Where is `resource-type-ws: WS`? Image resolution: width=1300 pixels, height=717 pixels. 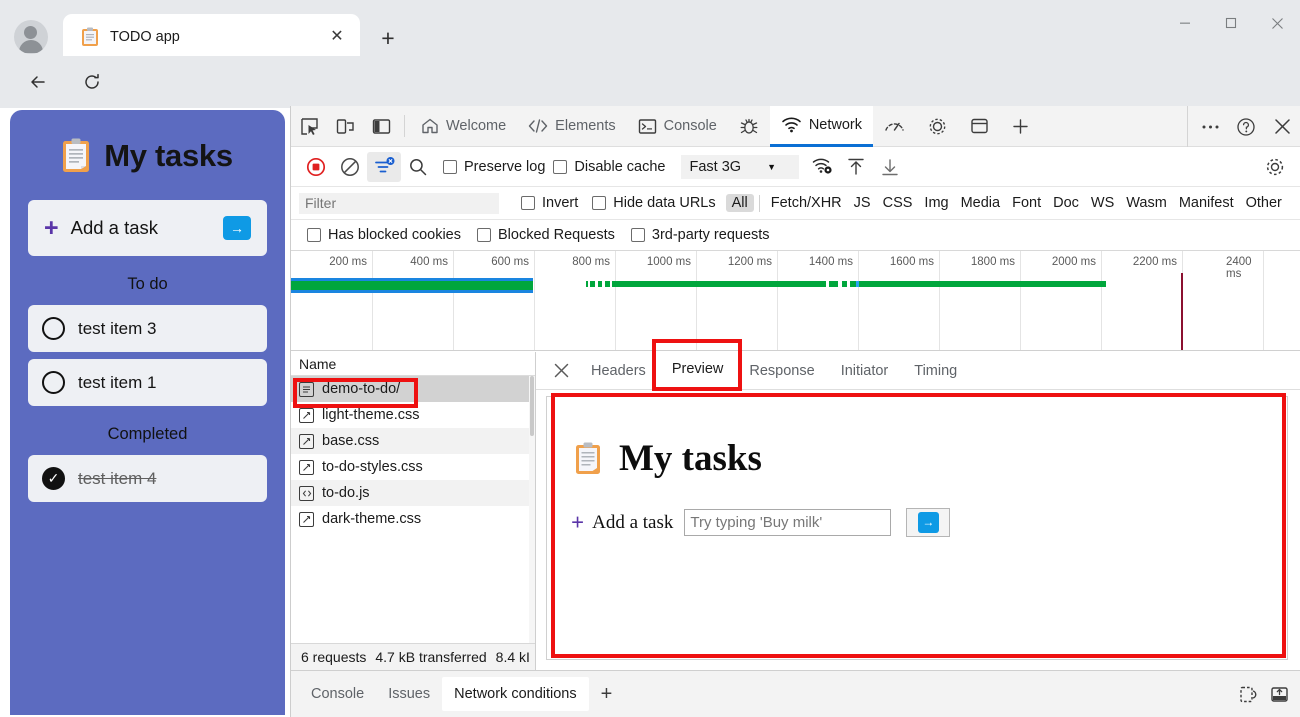 resource-type-ws: WS is located at coordinates (1102, 203).